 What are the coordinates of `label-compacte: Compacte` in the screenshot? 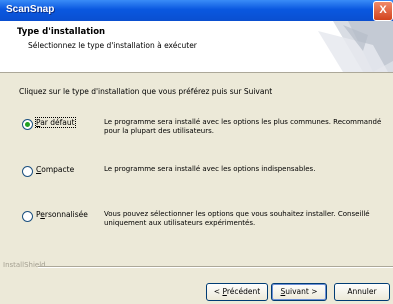 It's located at (55, 169).